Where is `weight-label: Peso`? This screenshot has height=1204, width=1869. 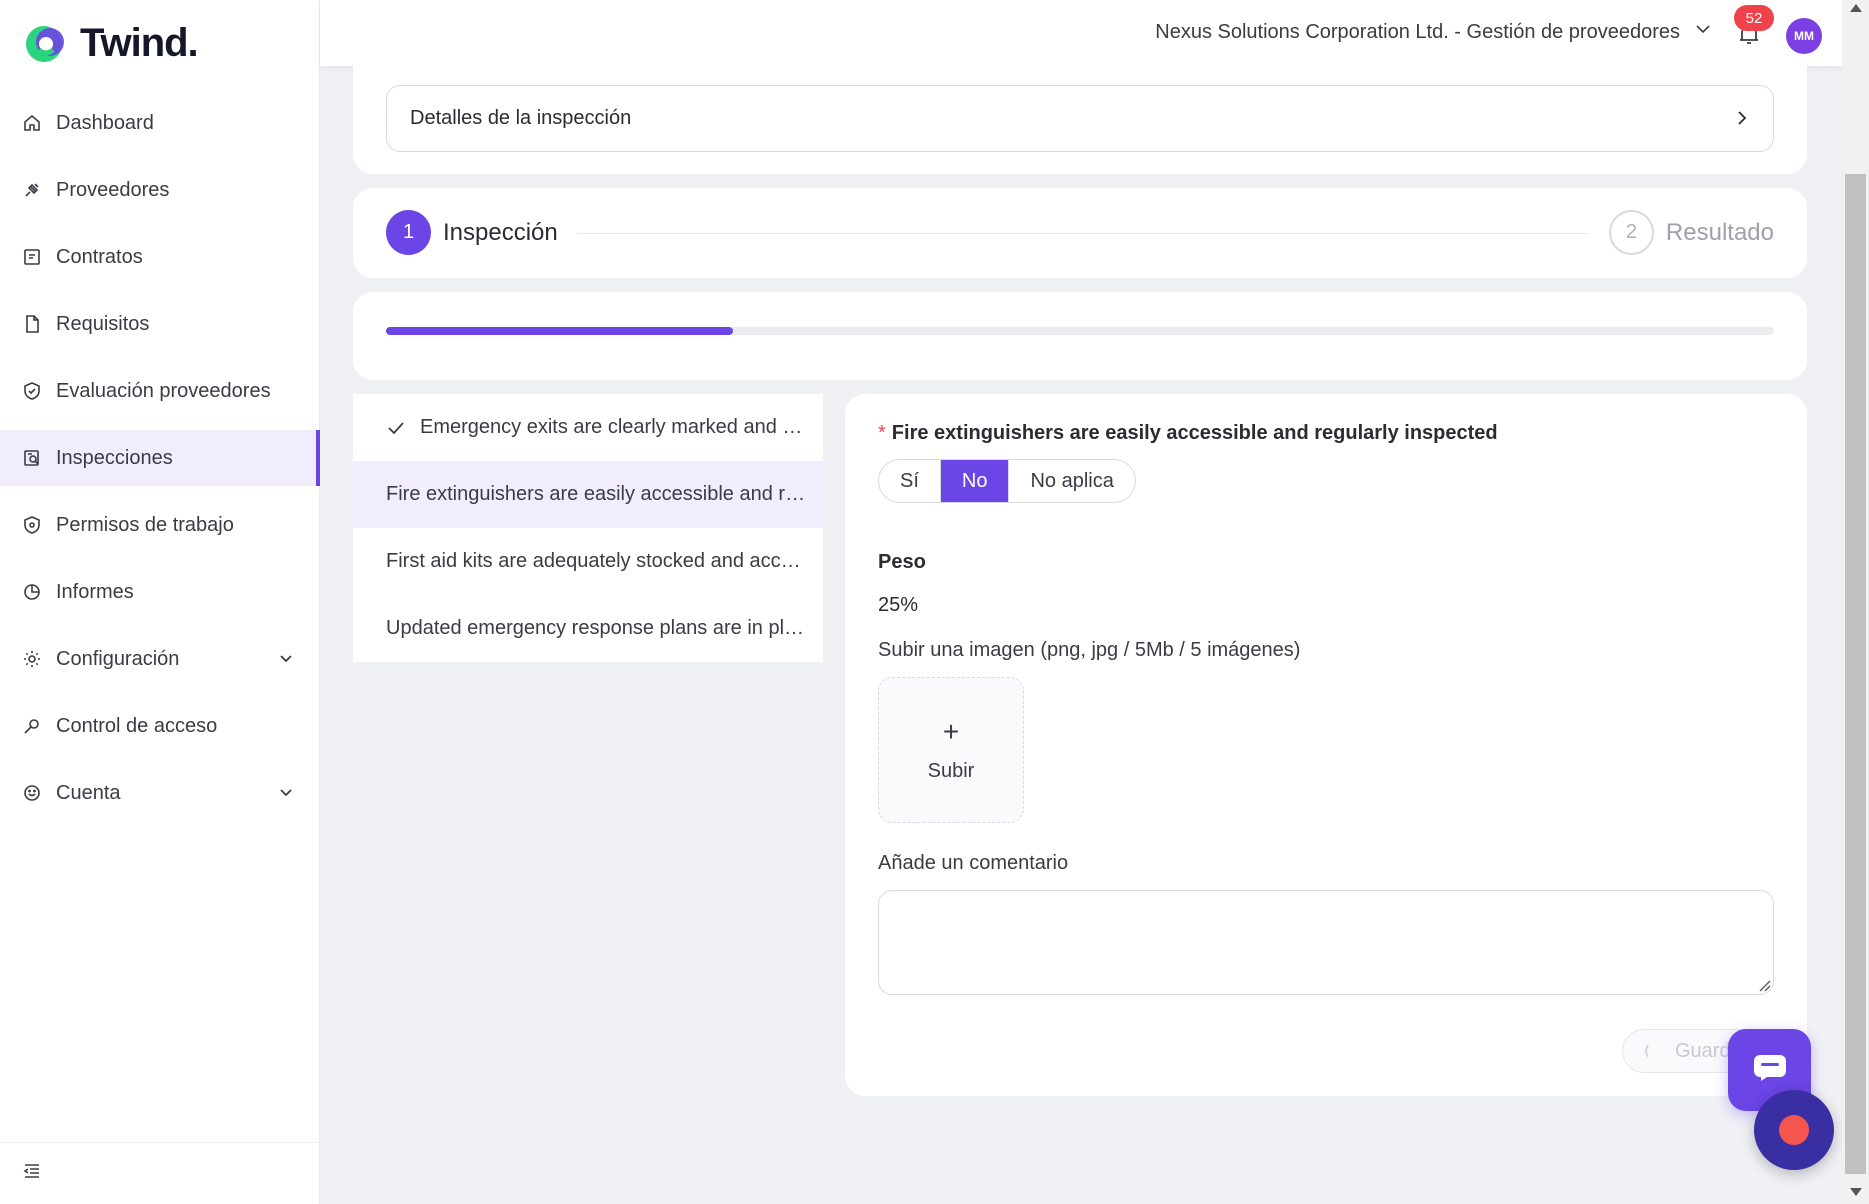
weight-label: Peso is located at coordinates (902, 562).